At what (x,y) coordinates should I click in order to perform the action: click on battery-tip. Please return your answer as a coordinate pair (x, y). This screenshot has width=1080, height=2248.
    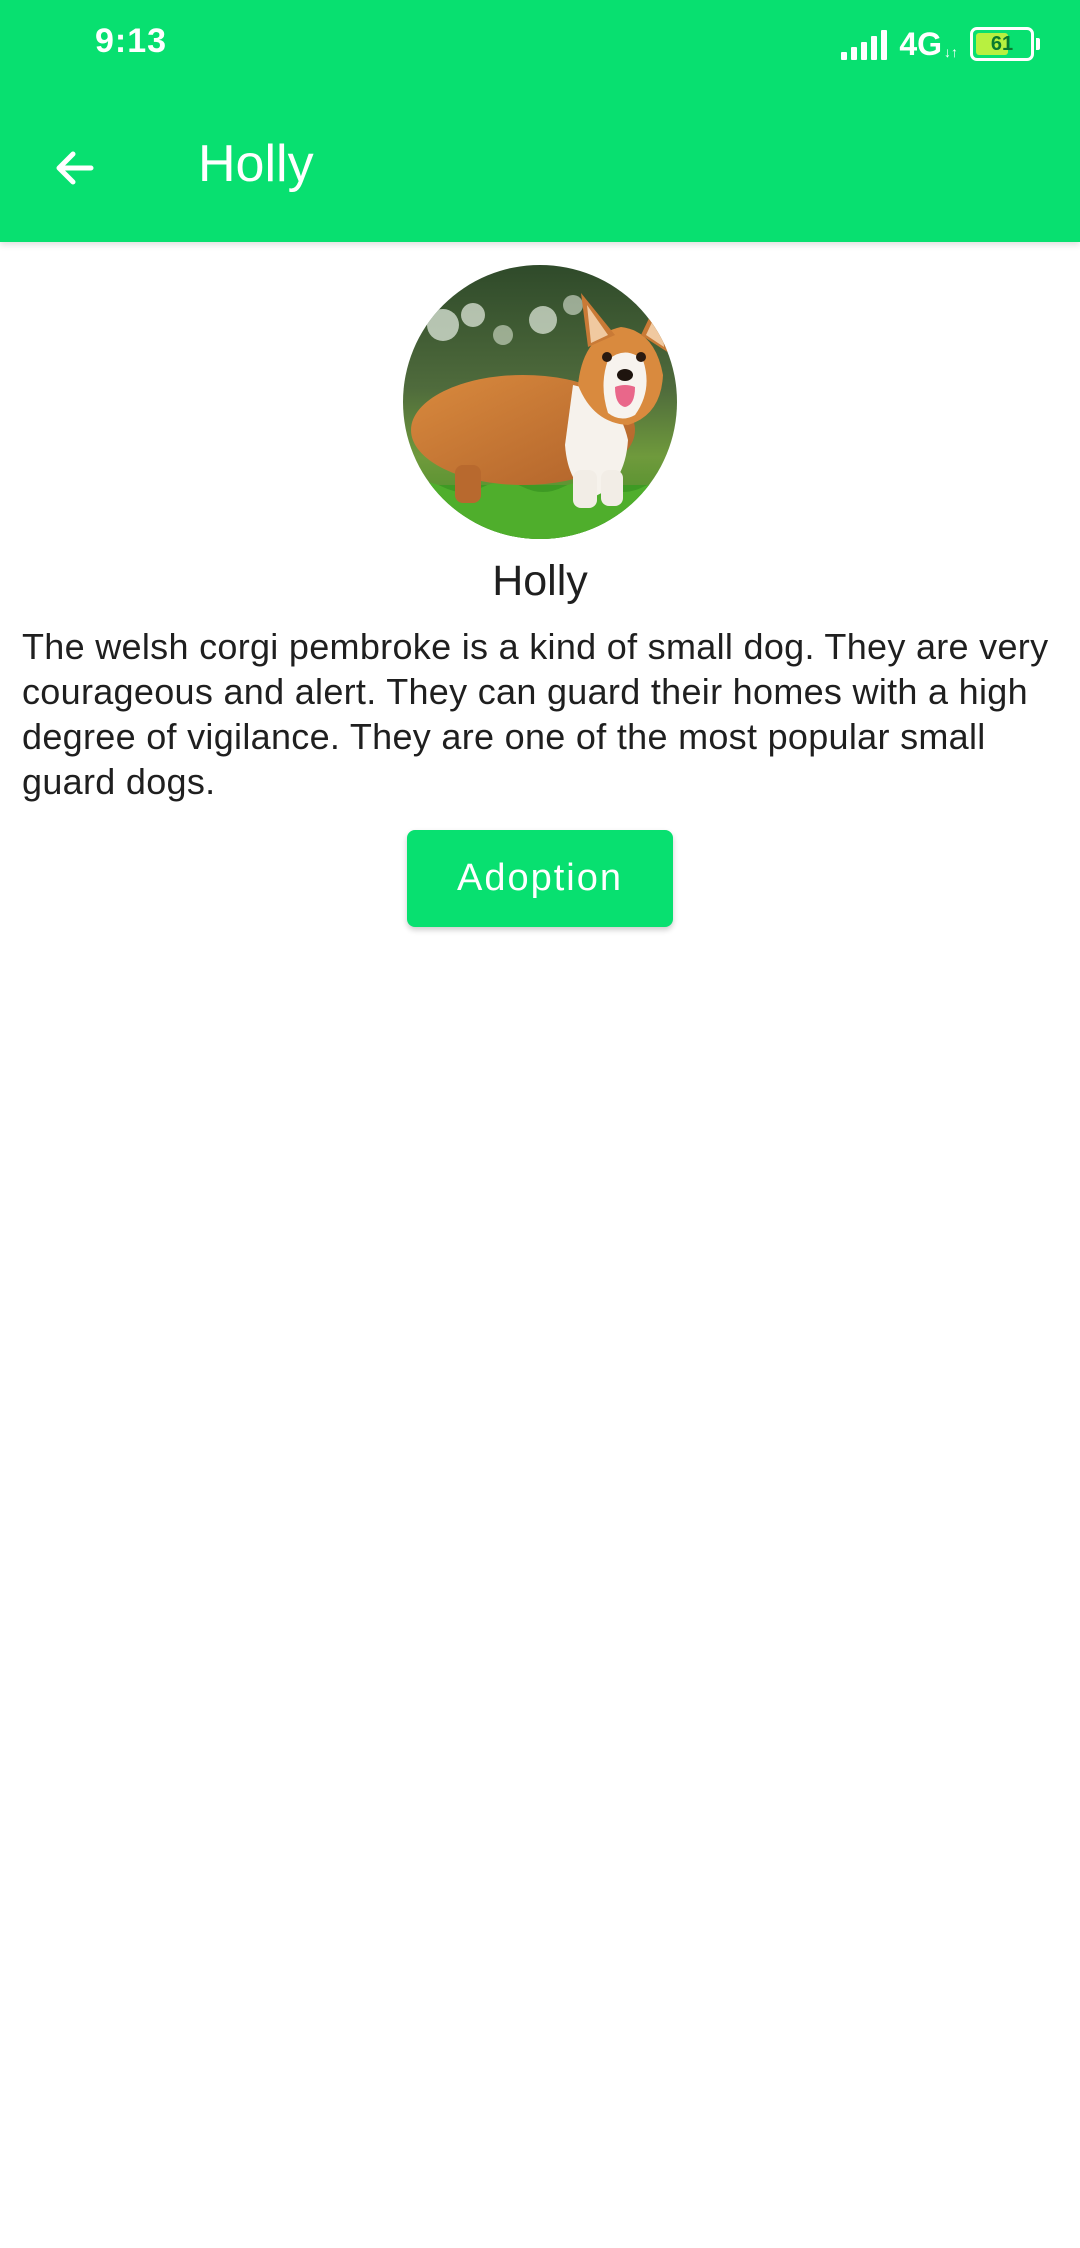
    Looking at the image, I should click on (1038, 44).